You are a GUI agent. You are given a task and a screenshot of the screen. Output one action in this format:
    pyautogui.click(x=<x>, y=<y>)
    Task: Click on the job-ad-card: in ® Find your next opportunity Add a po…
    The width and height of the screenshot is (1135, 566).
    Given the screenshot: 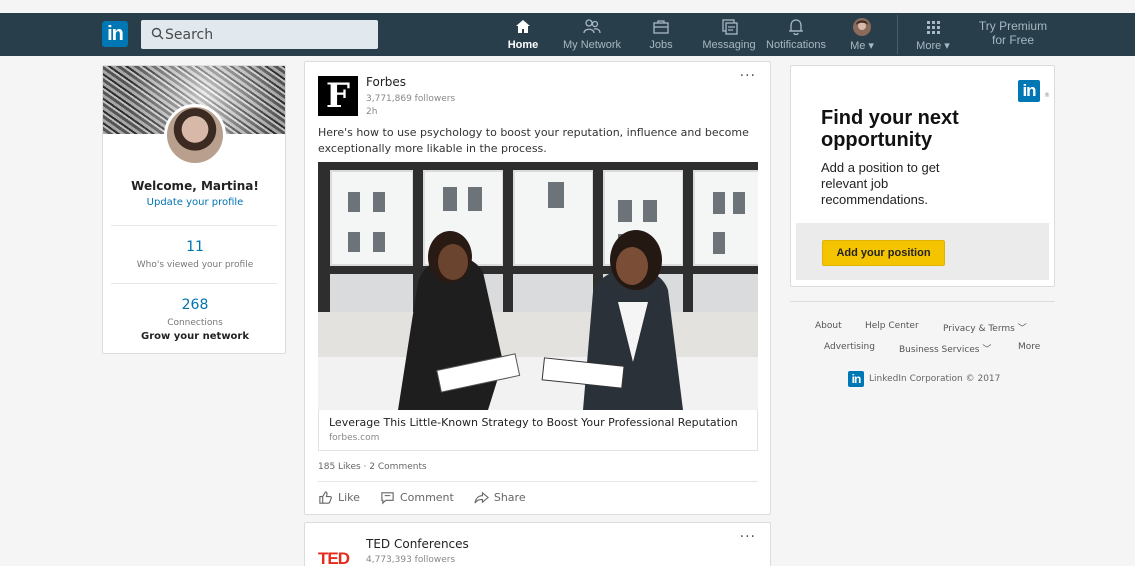 What is the action you would take?
    pyautogui.click(x=922, y=176)
    